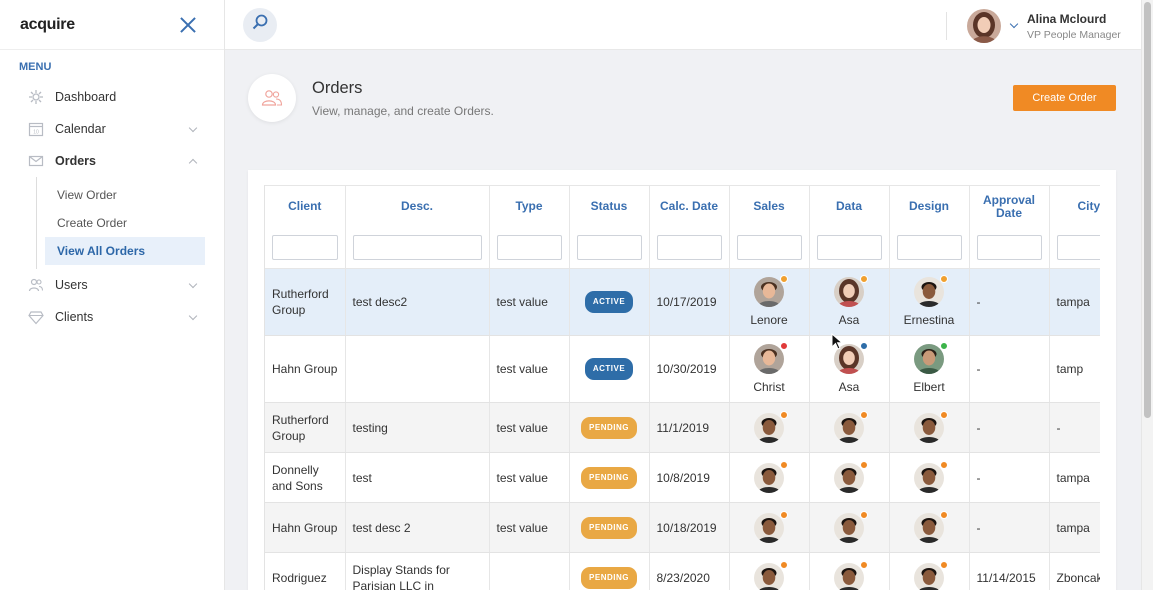  What do you see at coordinates (929, 319) in the screenshot?
I see `design-name: Ernestina` at bounding box center [929, 319].